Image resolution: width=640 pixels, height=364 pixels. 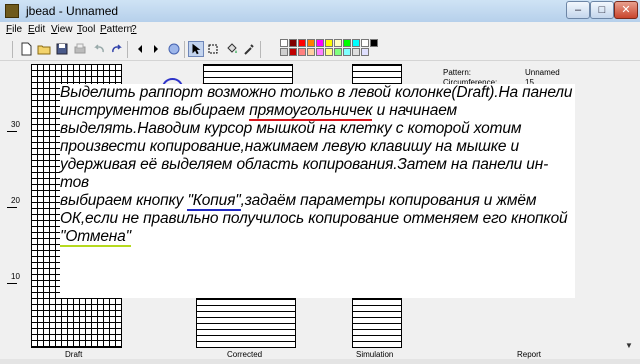 What do you see at coordinates (15, 124) in the screenshot?
I see `ruler-label: 30` at bounding box center [15, 124].